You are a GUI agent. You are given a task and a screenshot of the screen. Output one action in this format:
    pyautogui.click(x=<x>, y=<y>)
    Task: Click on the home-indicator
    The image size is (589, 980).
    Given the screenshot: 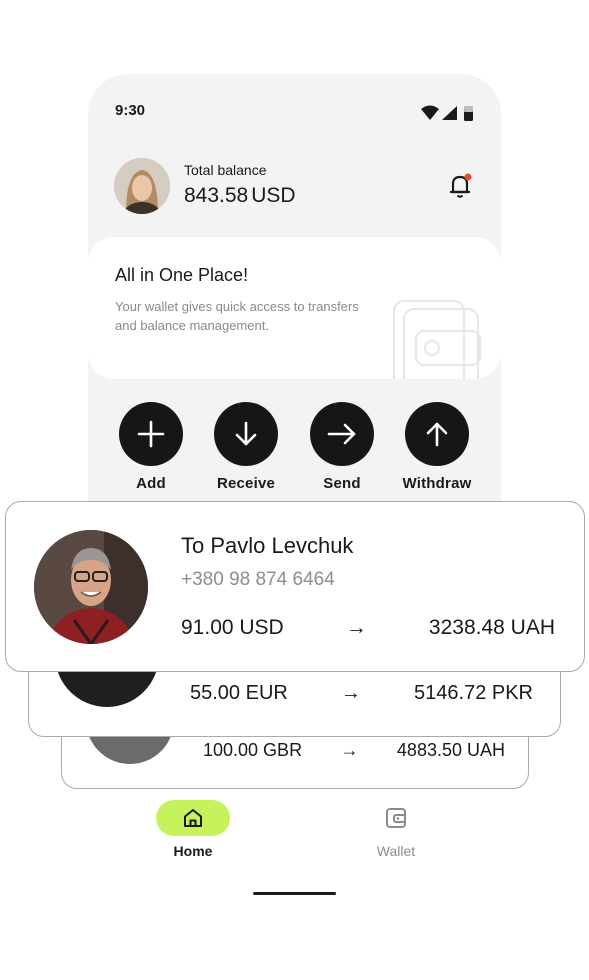 What is the action you would take?
    pyautogui.click(x=294, y=893)
    